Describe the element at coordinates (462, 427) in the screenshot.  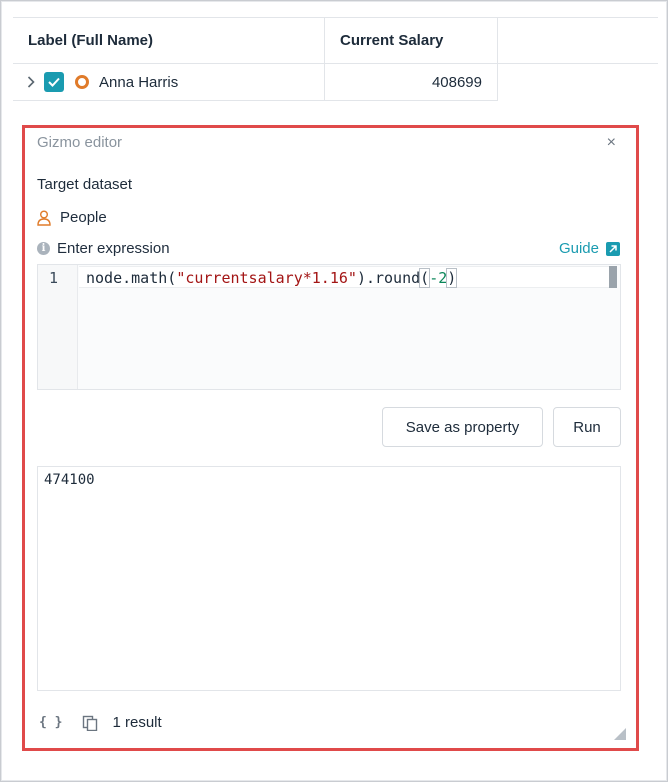
I see `save-as-property-button: Save as property` at that location.